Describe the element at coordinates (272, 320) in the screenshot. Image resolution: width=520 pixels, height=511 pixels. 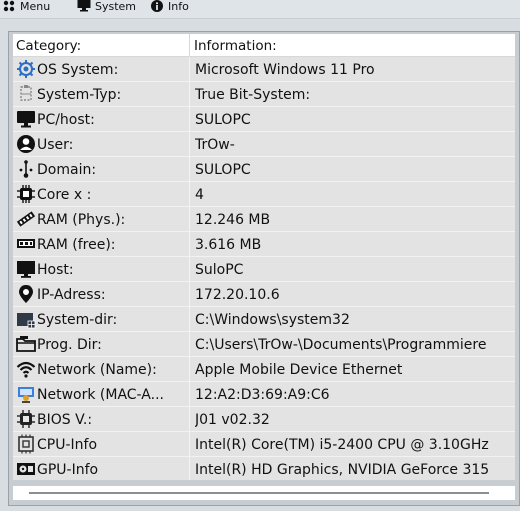
I see `information-value: C:\Windows\system32` at that location.